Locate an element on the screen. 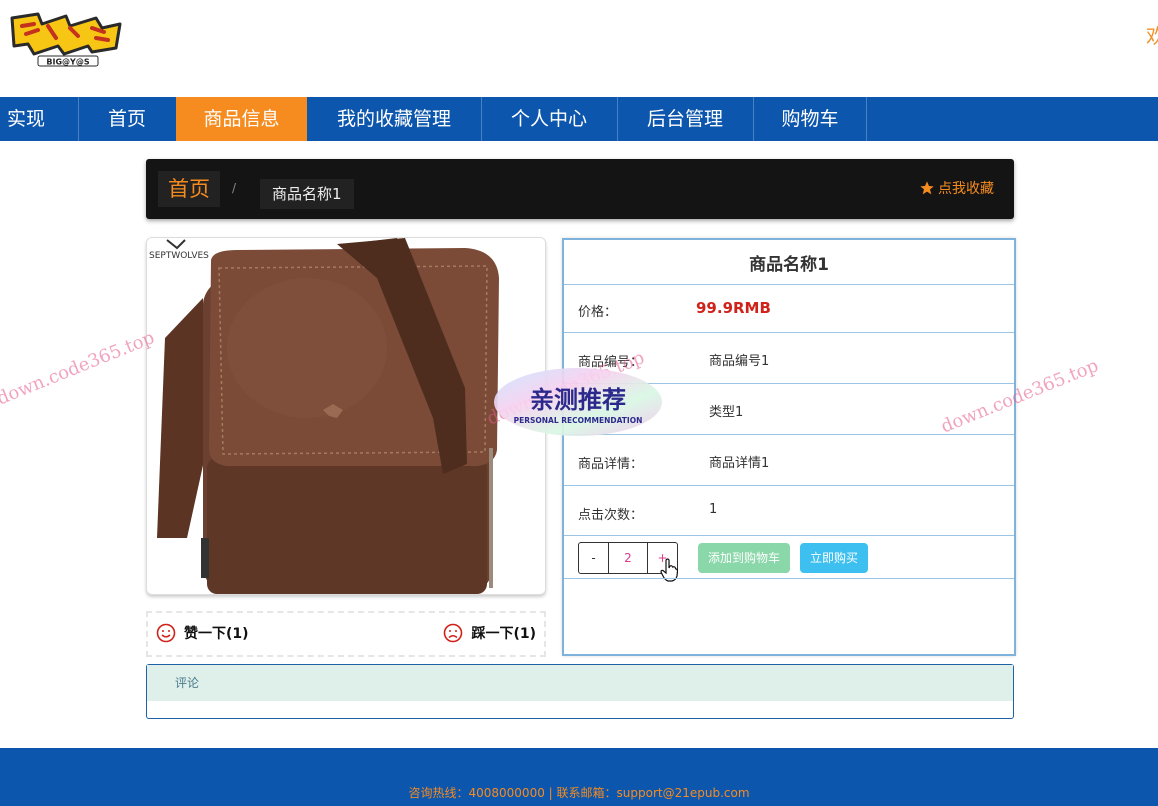  dislike-label: 踩一下(1) is located at coordinates (503, 634).